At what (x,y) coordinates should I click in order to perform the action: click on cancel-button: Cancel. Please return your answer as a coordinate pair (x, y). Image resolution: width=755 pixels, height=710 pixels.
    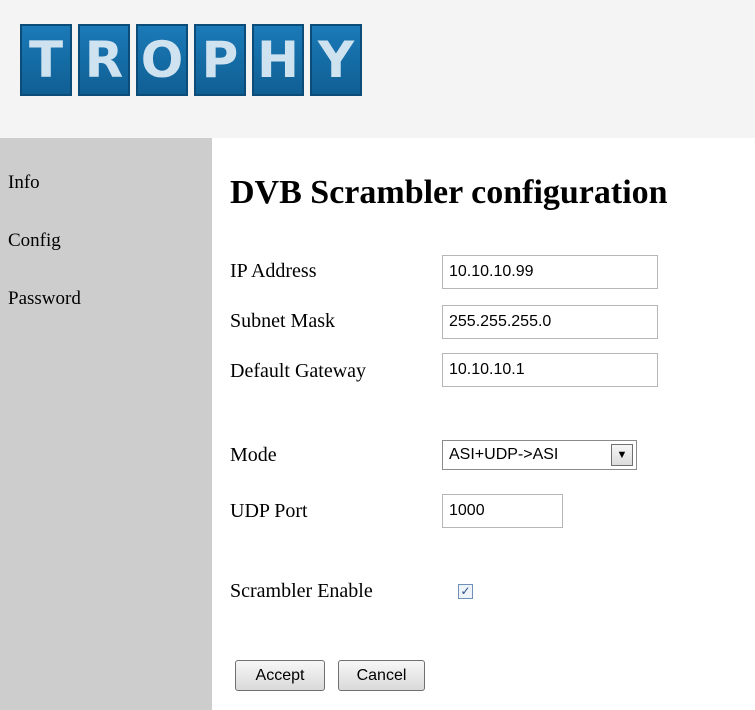
    Looking at the image, I should click on (381, 675).